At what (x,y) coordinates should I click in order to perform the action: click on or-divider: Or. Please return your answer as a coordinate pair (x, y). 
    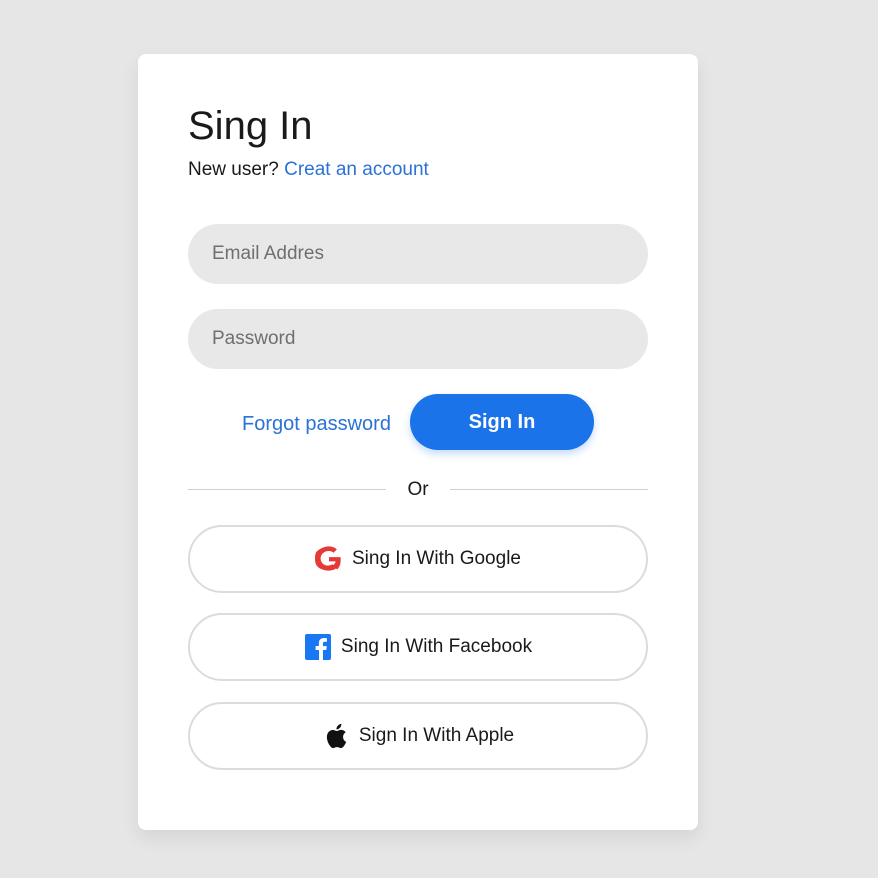
    Looking at the image, I should click on (418, 490).